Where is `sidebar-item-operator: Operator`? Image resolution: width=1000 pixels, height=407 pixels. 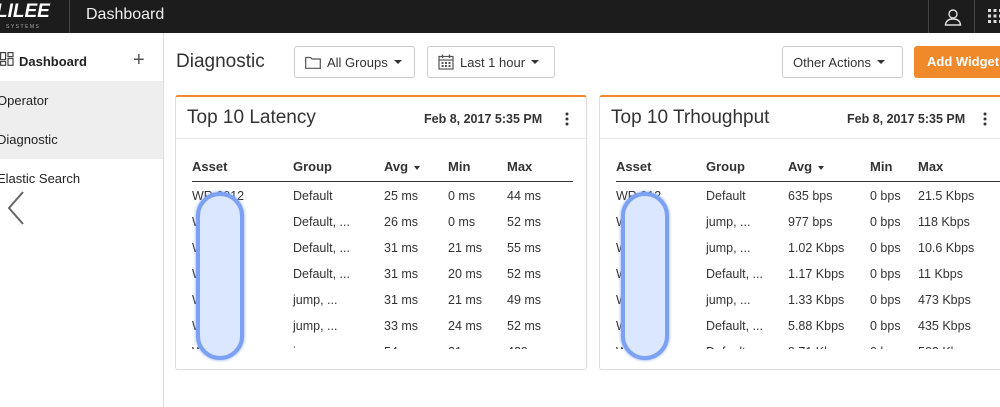
sidebar-item-operator: Operator is located at coordinates (81, 100).